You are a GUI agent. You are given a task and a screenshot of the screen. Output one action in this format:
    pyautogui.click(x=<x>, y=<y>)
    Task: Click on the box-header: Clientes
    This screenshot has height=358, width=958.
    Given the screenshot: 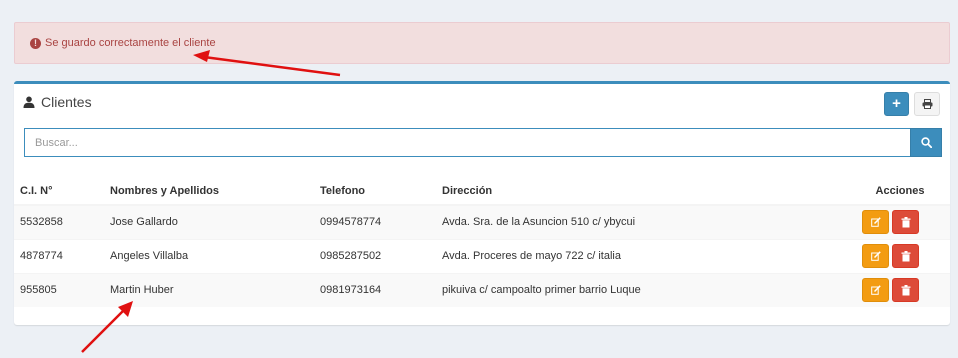 What is the action you would take?
    pyautogui.click(x=482, y=102)
    